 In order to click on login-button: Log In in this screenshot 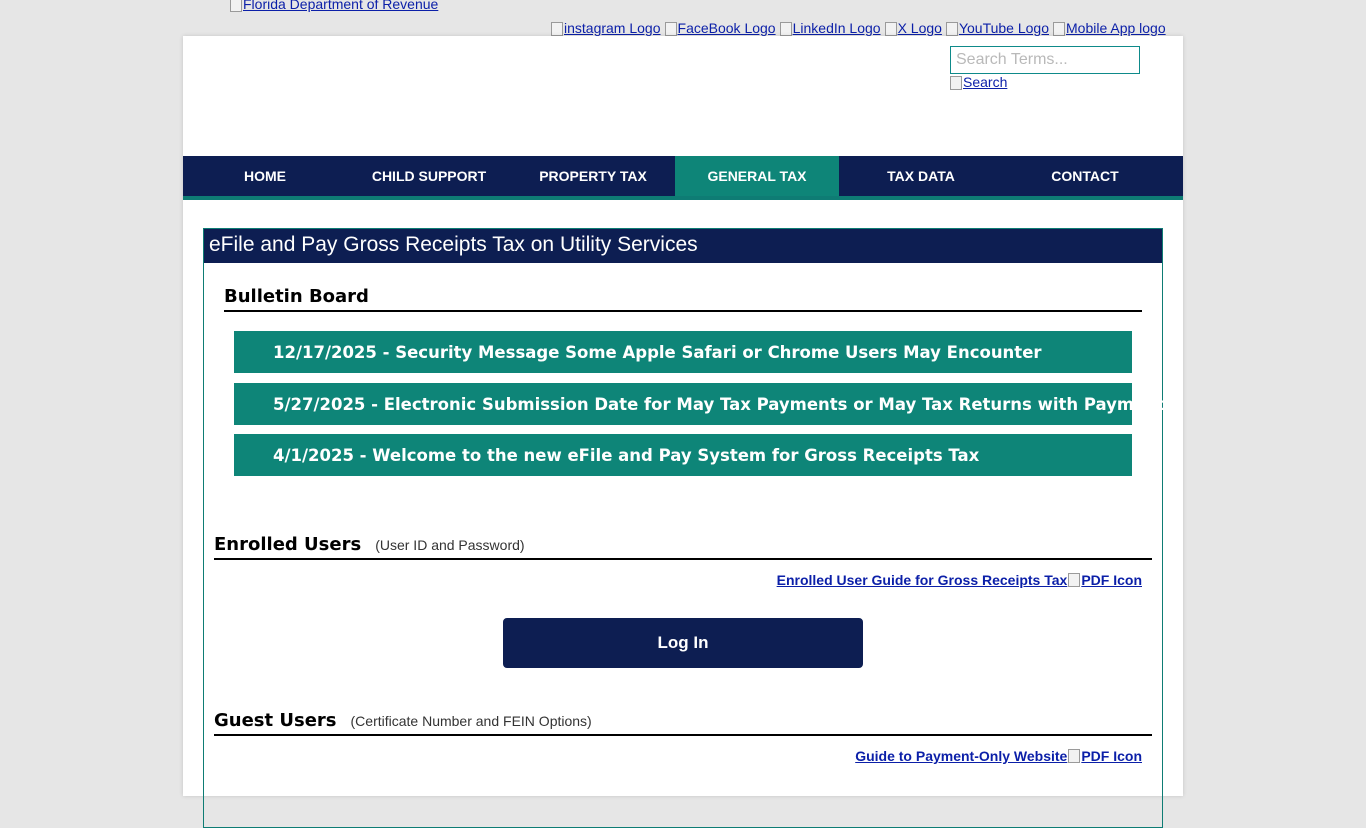, I will do `click(683, 643)`.